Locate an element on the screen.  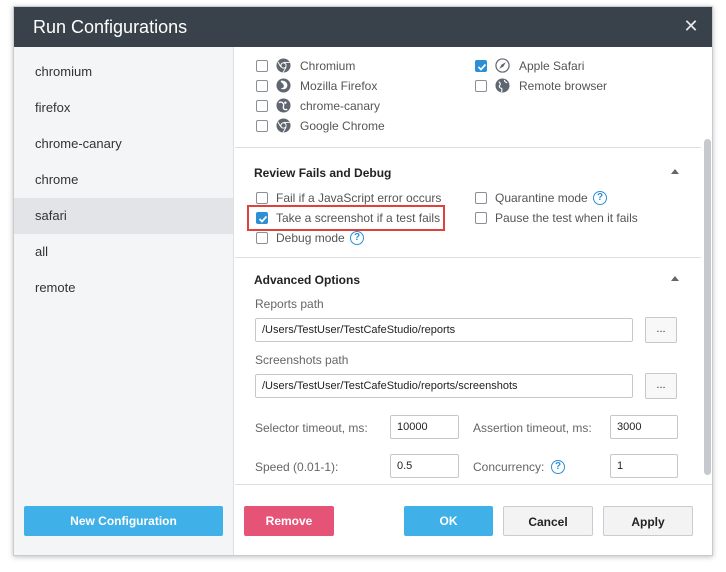
screenshot-on-fail-checkbox is located at coordinates (262, 218).